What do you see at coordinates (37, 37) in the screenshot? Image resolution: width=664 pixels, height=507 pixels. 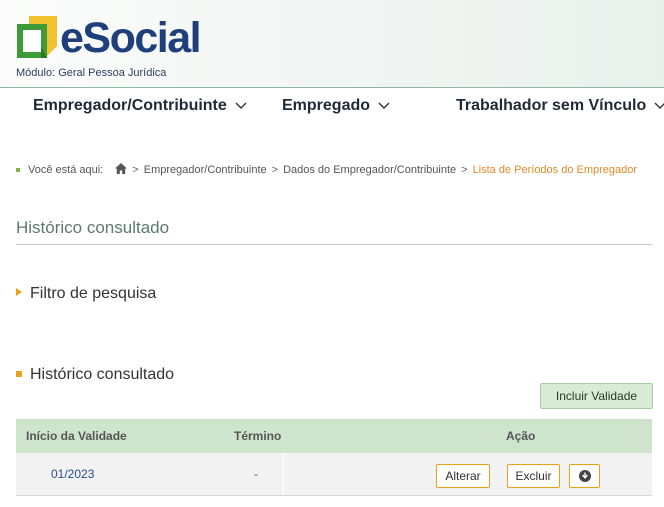 I see `esocial-logo-icon` at bounding box center [37, 37].